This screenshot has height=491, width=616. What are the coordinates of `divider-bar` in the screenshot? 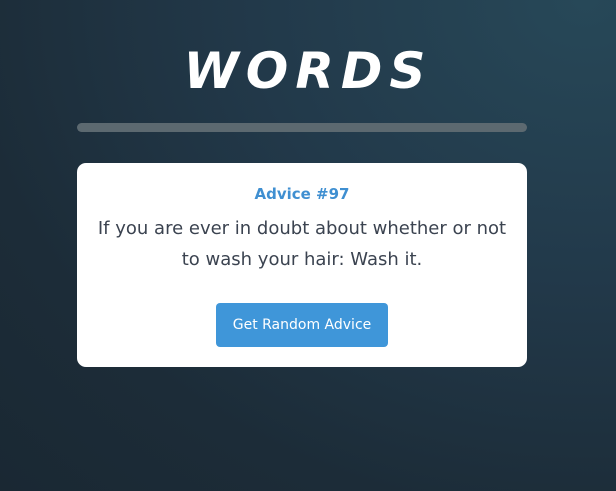 It's located at (302, 127).